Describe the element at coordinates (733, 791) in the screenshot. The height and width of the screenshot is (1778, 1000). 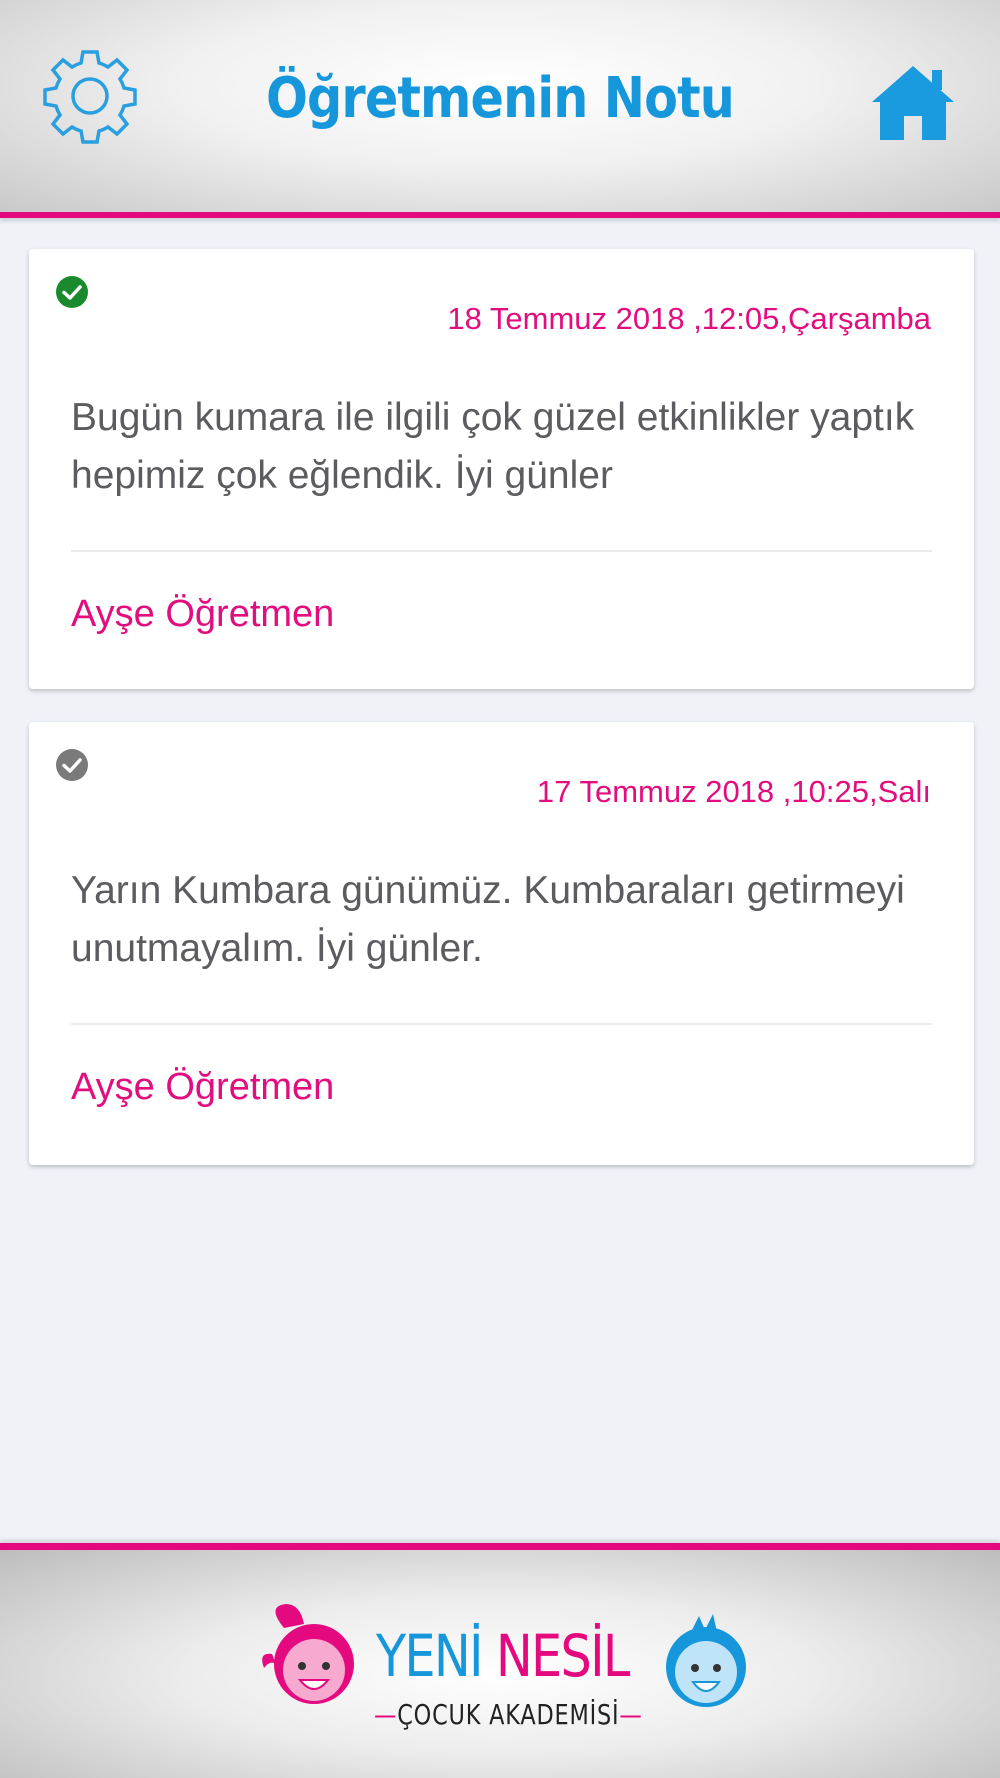
I see `note-date: 17 Temmuz 2018 ,10:25,Salı` at that location.